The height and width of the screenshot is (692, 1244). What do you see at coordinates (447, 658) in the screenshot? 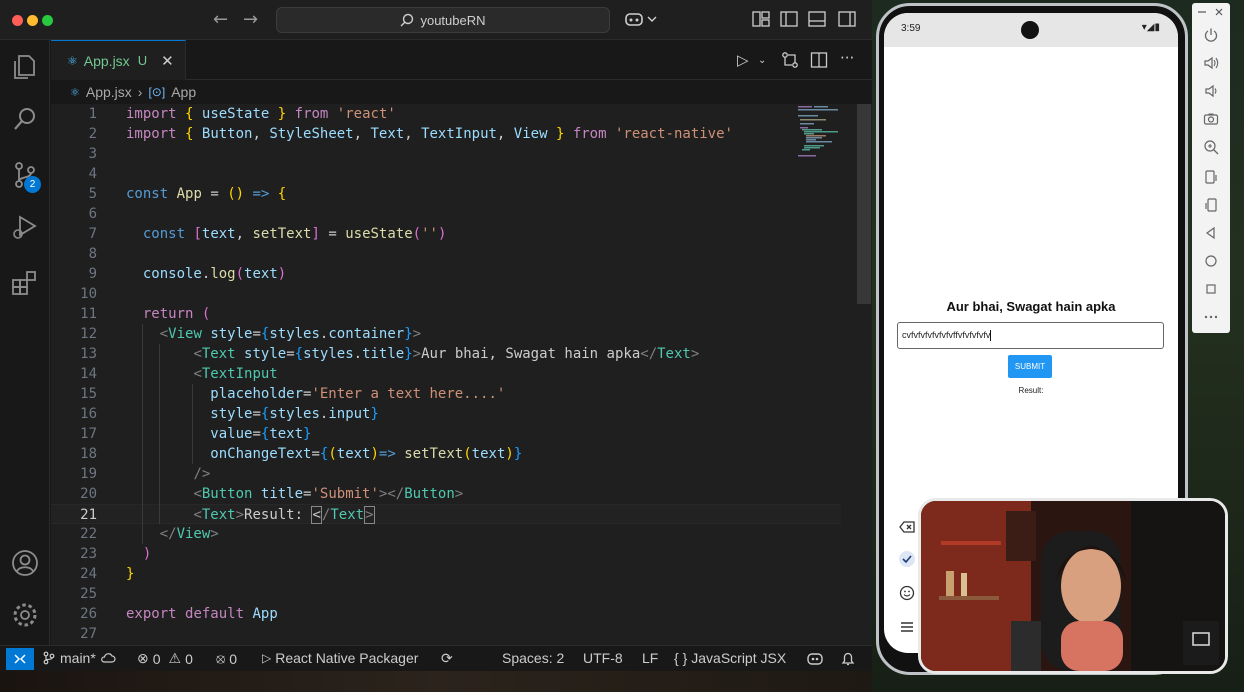
I see `refresh-icon: ⟳` at bounding box center [447, 658].